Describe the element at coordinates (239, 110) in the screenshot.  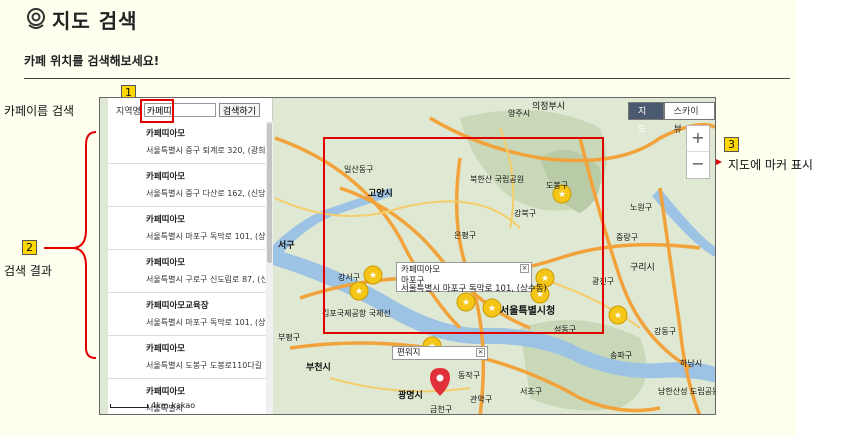
I see `search-button: 검색하기` at that location.